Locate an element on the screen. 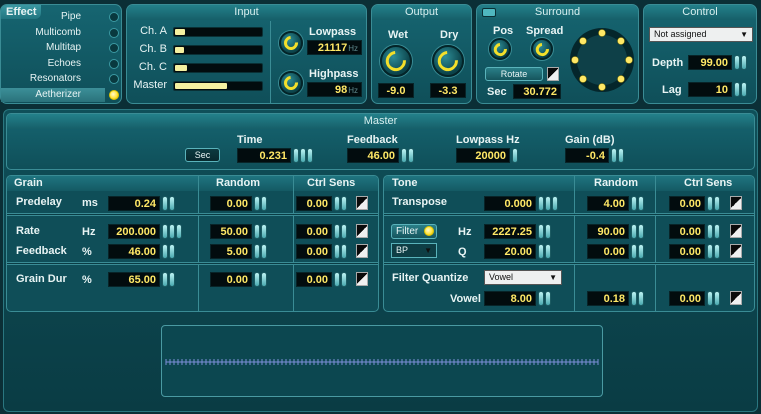 The width and height of the screenshot is (761, 414). grain-feedback-random-spinner is located at coordinates (260, 251).